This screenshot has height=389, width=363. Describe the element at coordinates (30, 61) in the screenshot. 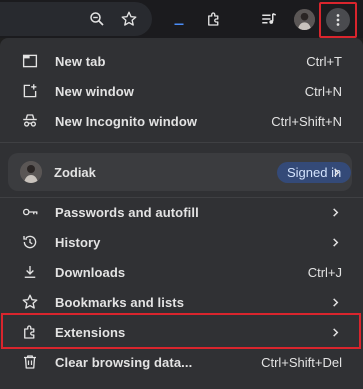

I see `new-tab-icon` at that location.